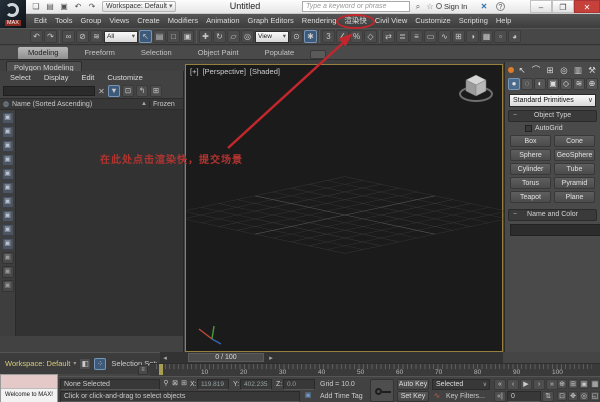 Image resolution: width=600 pixels, height=402 pixels. Describe the element at coordinates (503, 21) in the screenshot. I see `menu-help: Help` at that location.